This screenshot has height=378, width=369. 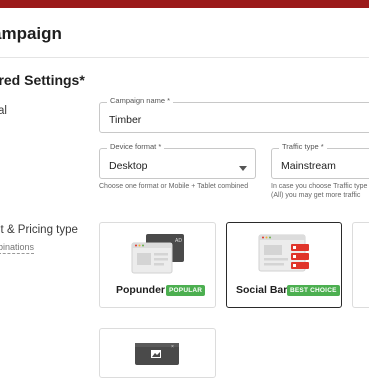 I want to click on format-pricing-sublabel: binations, so click(x=17, y=248).